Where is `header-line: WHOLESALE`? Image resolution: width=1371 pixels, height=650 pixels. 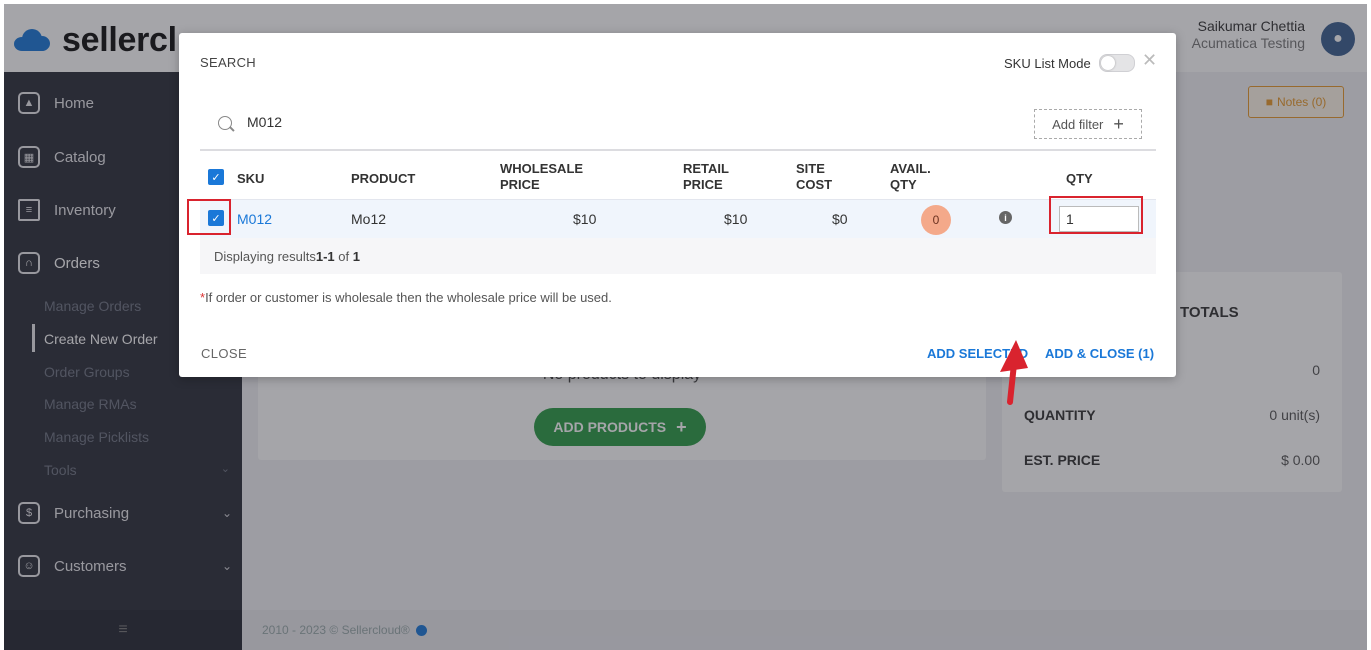 header-line: WHOLESALE is located at coordinates (542, 168).